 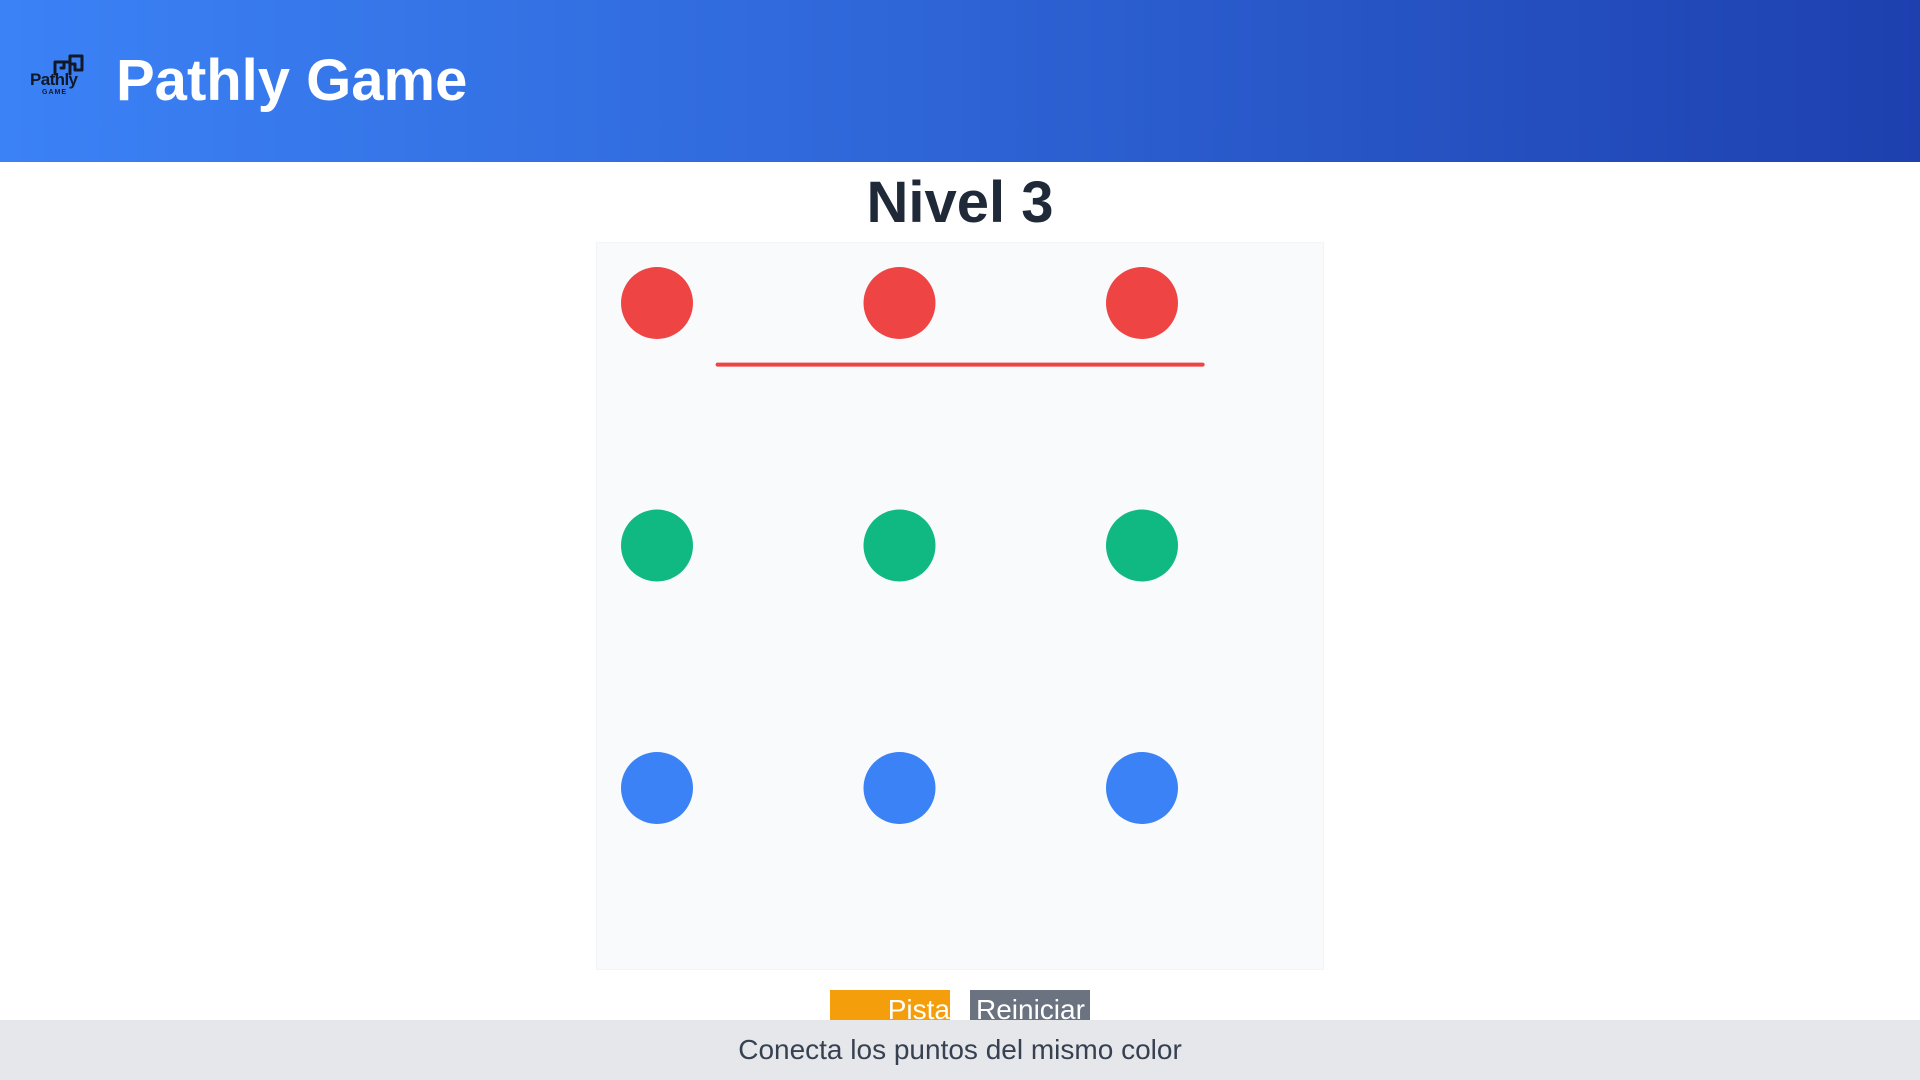 I want to click on logo-wordmark: Pathly, so click(x=54, y=79).